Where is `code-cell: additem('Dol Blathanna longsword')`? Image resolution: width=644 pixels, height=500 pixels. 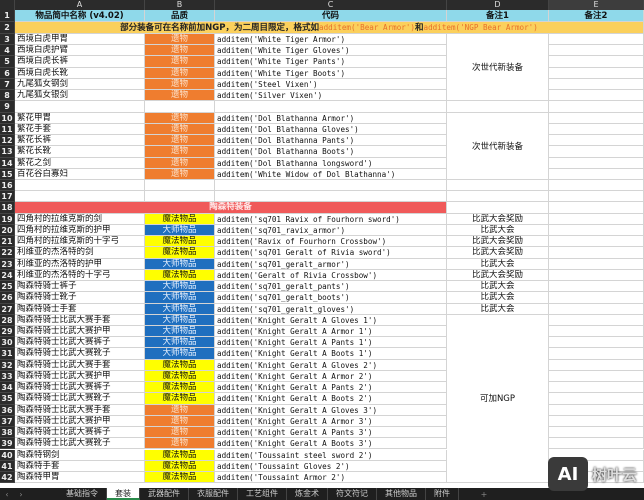
code-cell: additem('Dol Blathanna longsword') is located at coordinates (331, 163).